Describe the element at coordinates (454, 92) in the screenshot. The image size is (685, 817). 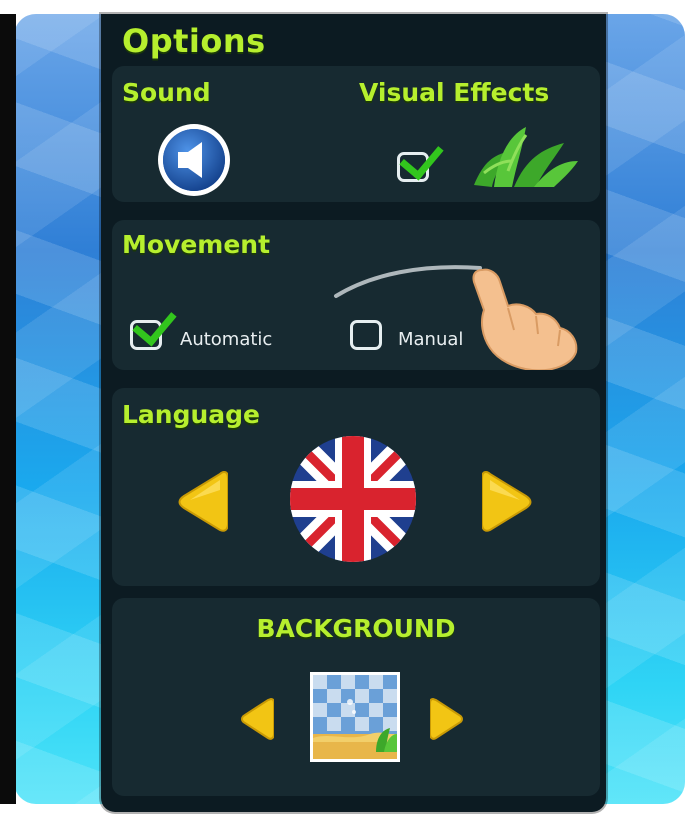
I see `visual-effects-label: Visual Effects` at that location.